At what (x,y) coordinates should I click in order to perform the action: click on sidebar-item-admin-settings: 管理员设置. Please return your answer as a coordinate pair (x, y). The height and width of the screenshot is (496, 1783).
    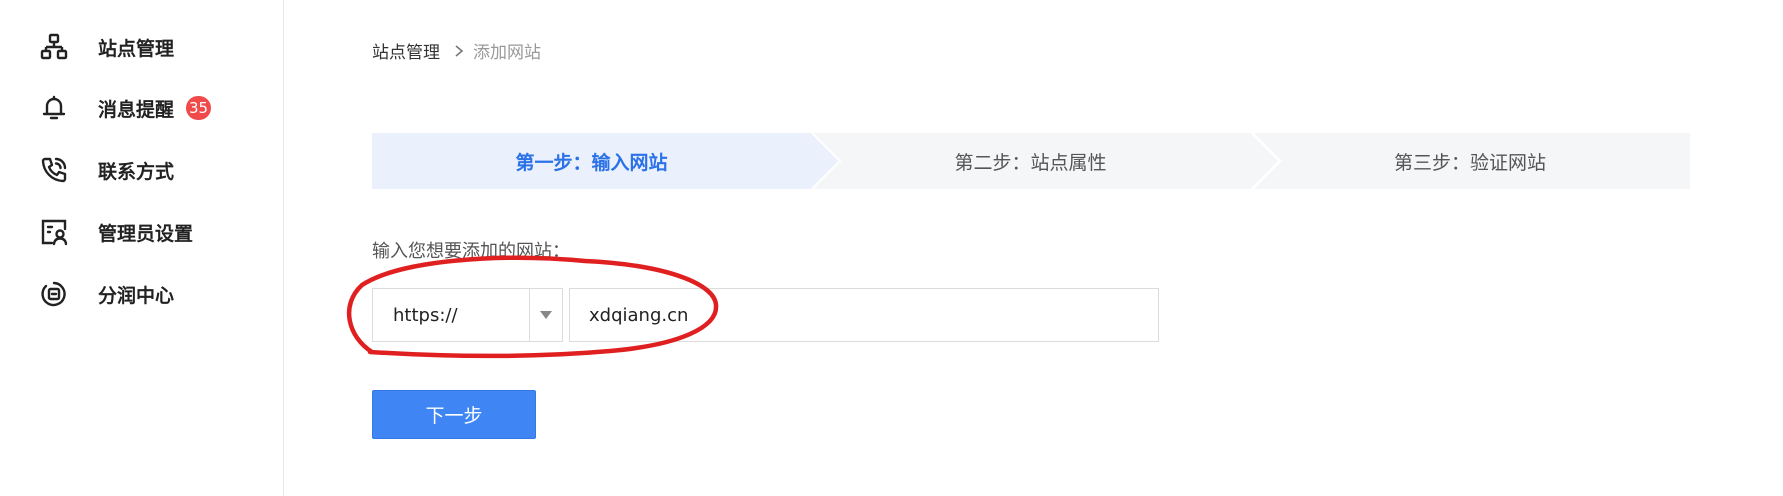
    Looking at the image, I should click on (115, 232).